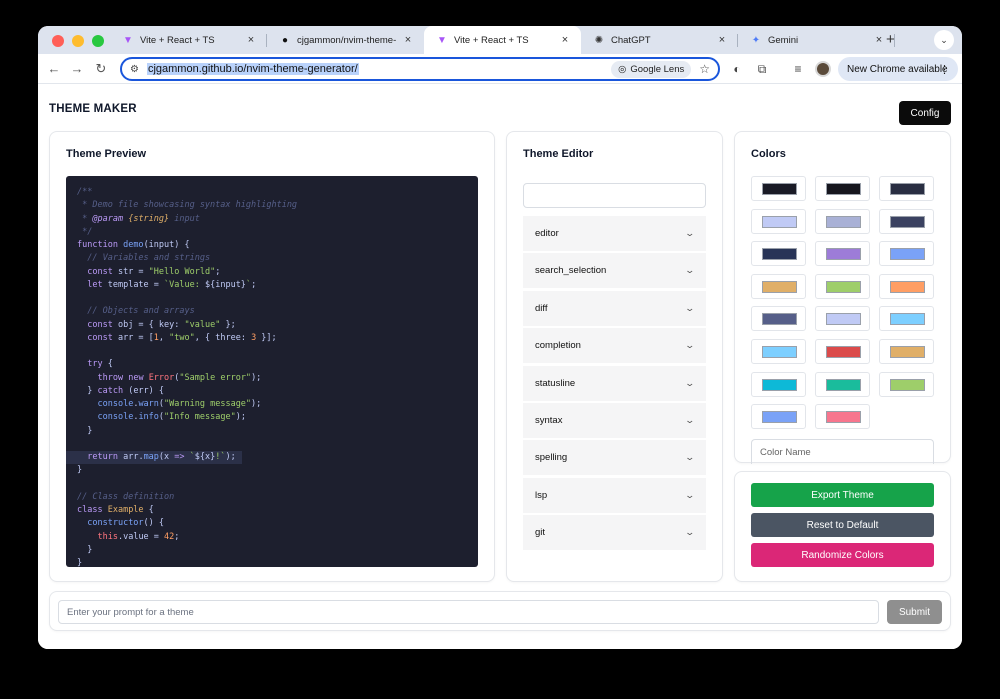  What do you see at coordinates (657, 69) in the screenshot?
I see `google-lens-label: Google Lens` at bounding box center [657, 69].